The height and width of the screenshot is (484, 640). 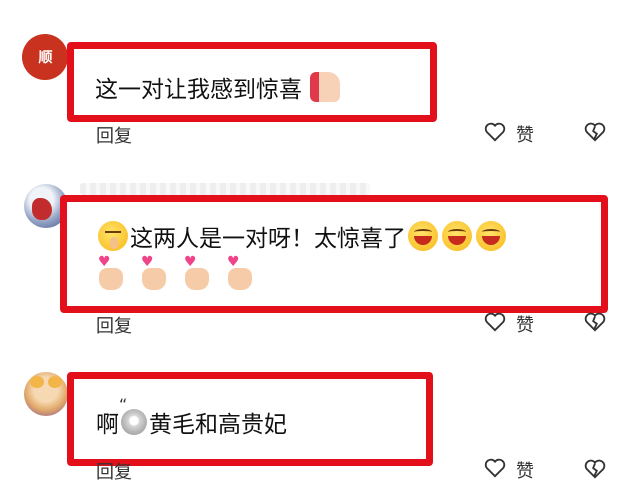 I want to click on comment-text-body: 黄毛和高贵妃, so click(x=218, y=425).